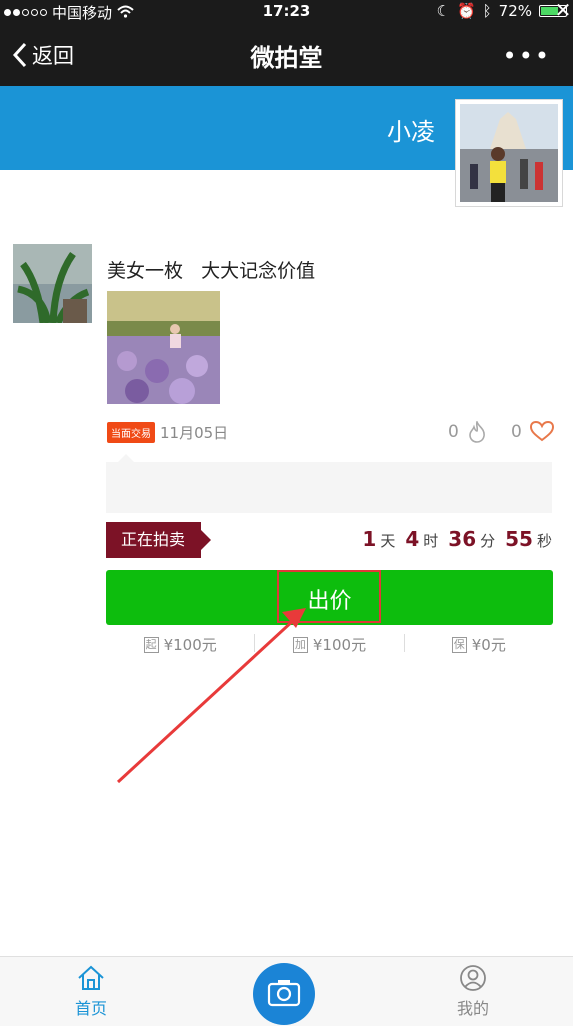 This screenshot has width=573, height=1029. I want to click on more-options-icon: •••, so click(527, 56).